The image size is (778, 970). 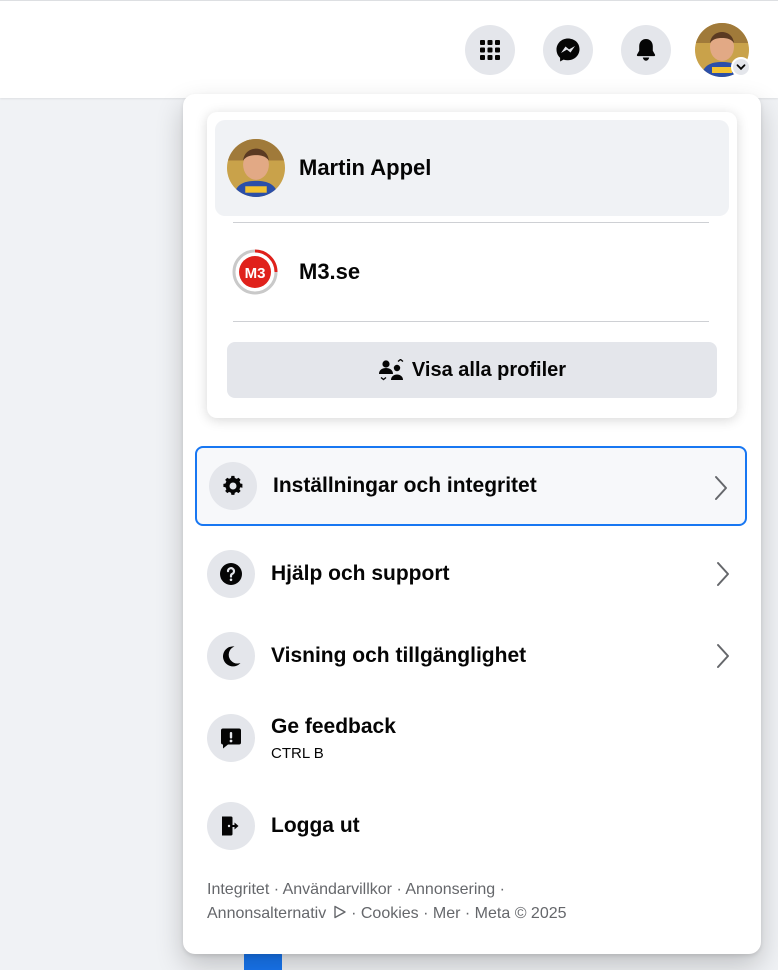 What do you see at coordinates (238, 889) in the screenshot?
I see `footer-link-privacy: Integritet` at bounding box center [238, 889].